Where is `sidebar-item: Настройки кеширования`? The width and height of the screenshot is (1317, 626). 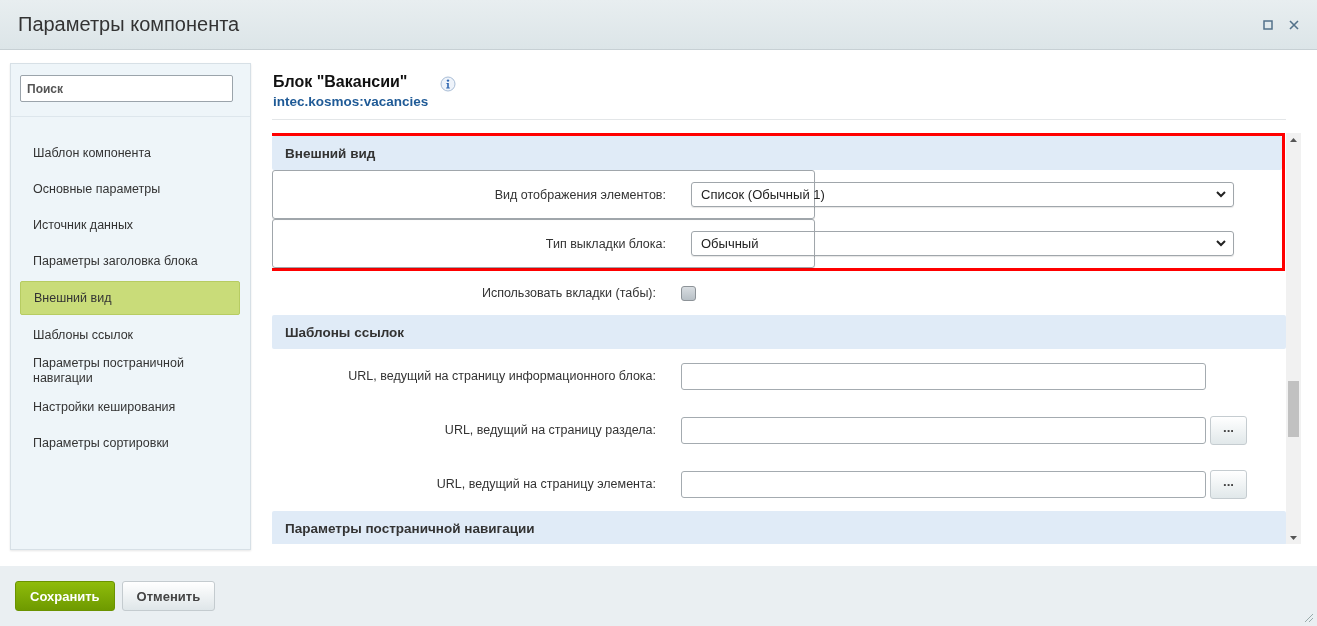
sidebar-item: Настройки кеширования is located at coordinates (130, 407).